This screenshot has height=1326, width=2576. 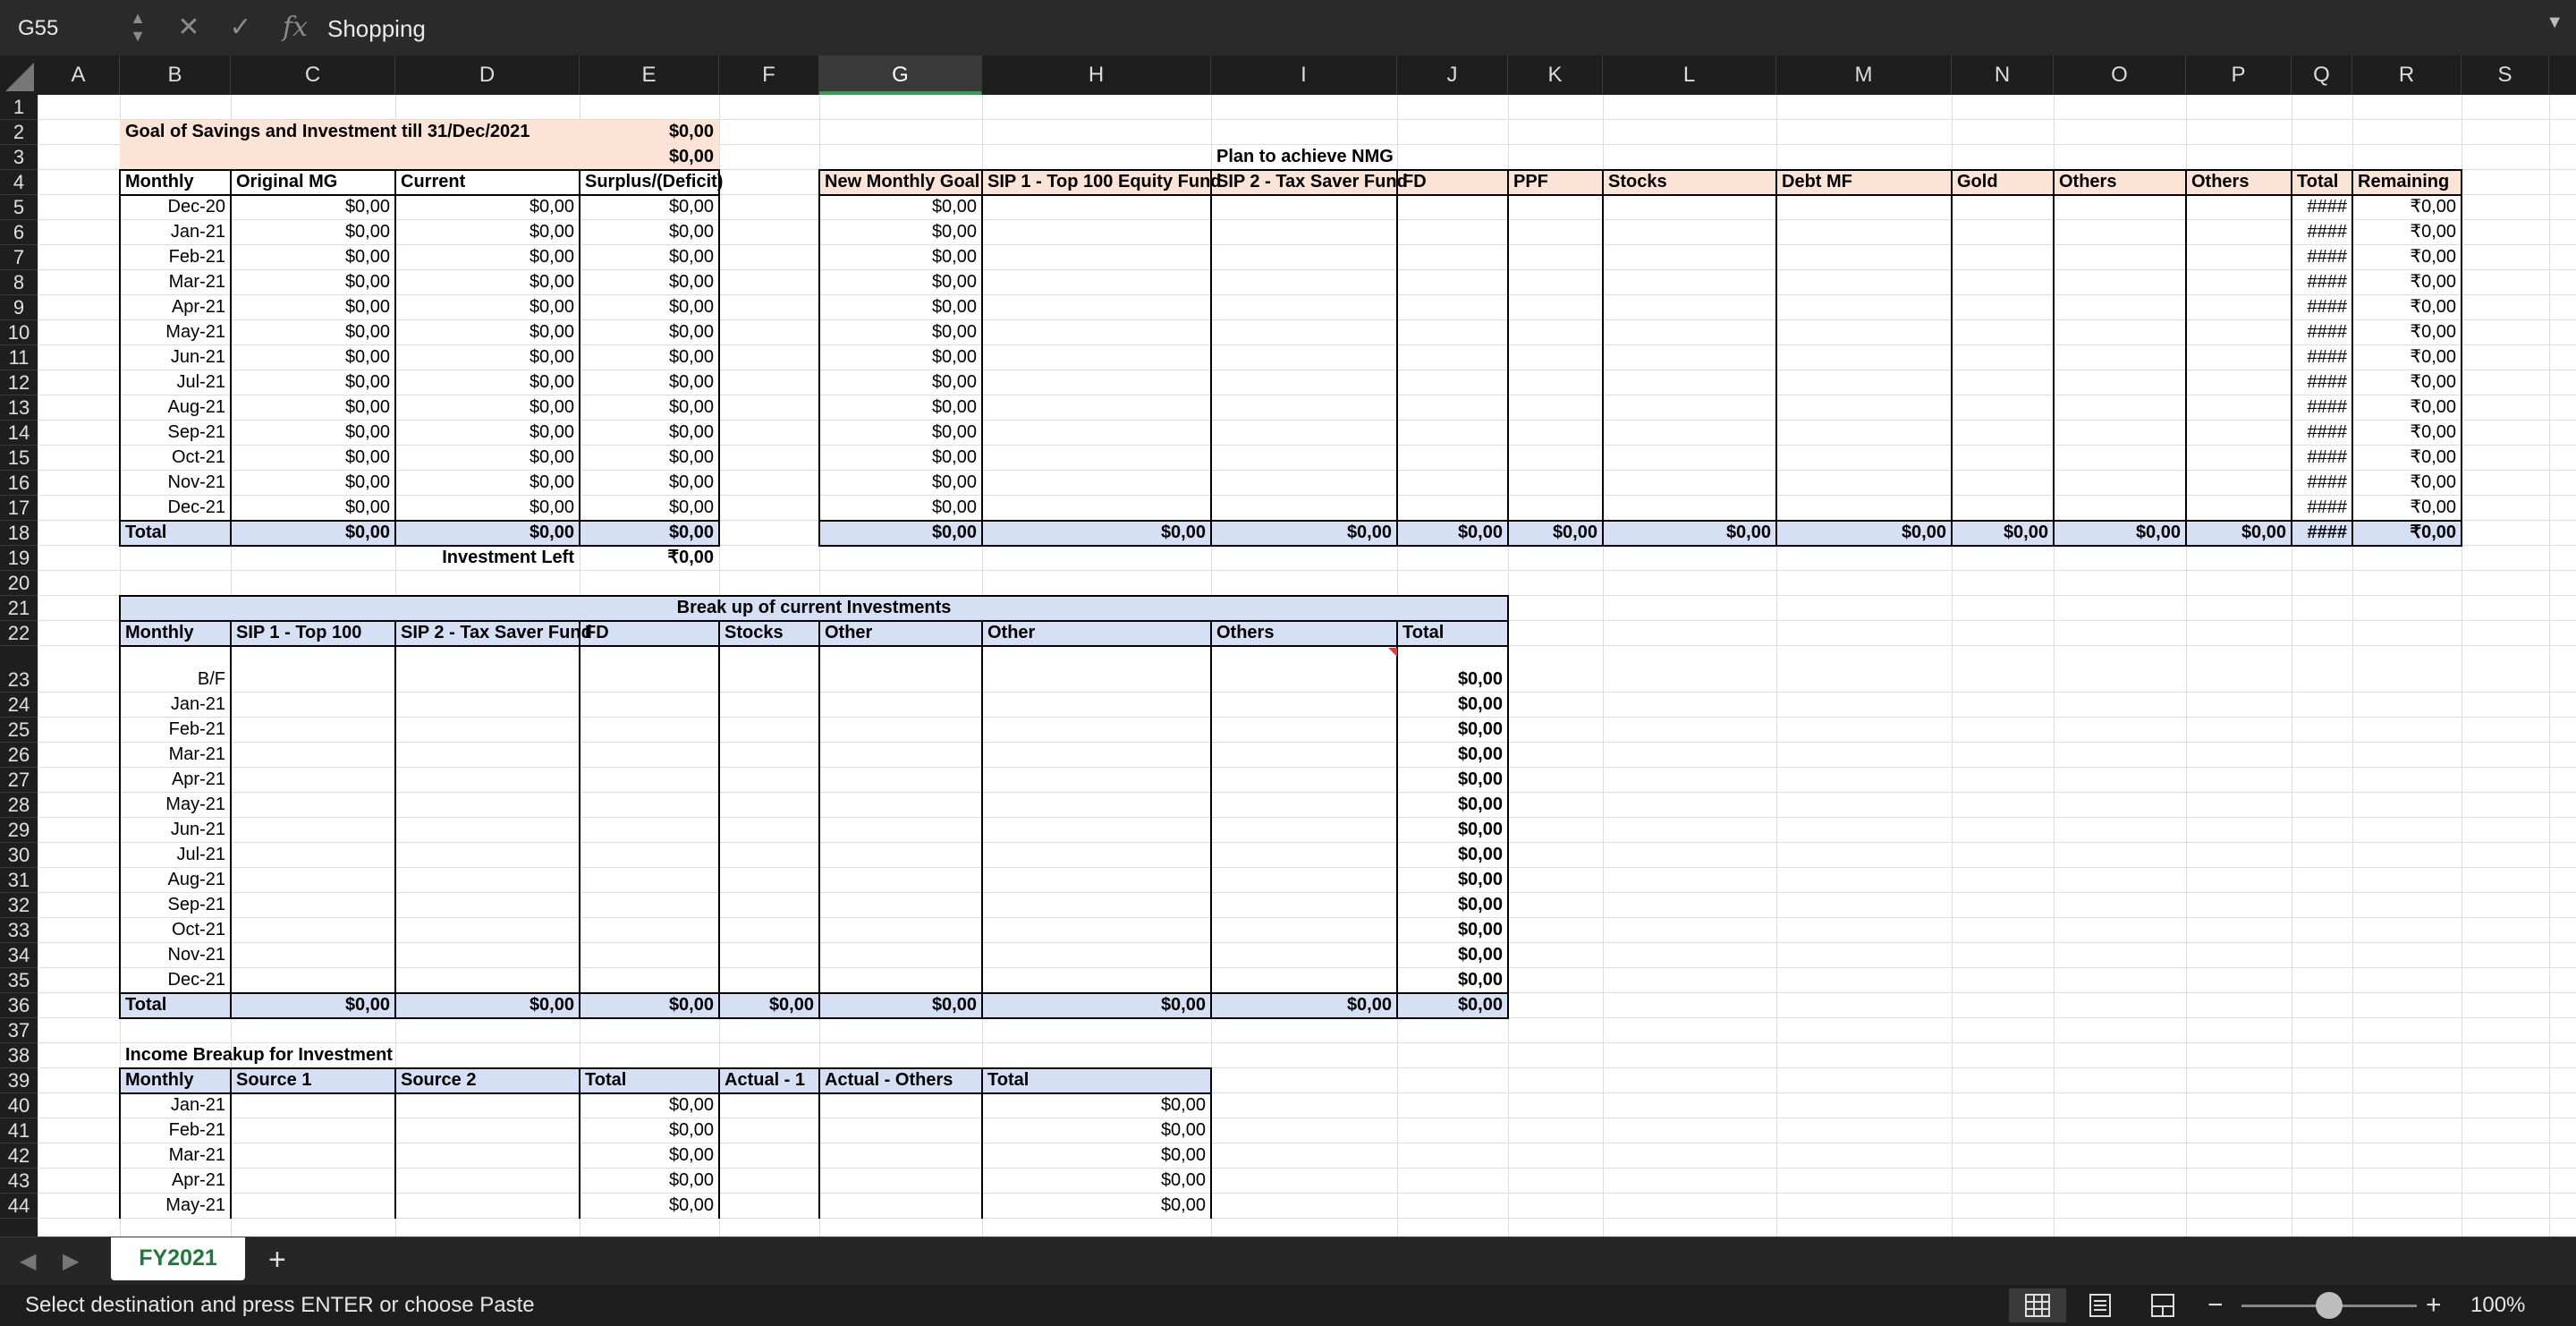 I want to click on column-title: Total, so click(x=1452, y=633).